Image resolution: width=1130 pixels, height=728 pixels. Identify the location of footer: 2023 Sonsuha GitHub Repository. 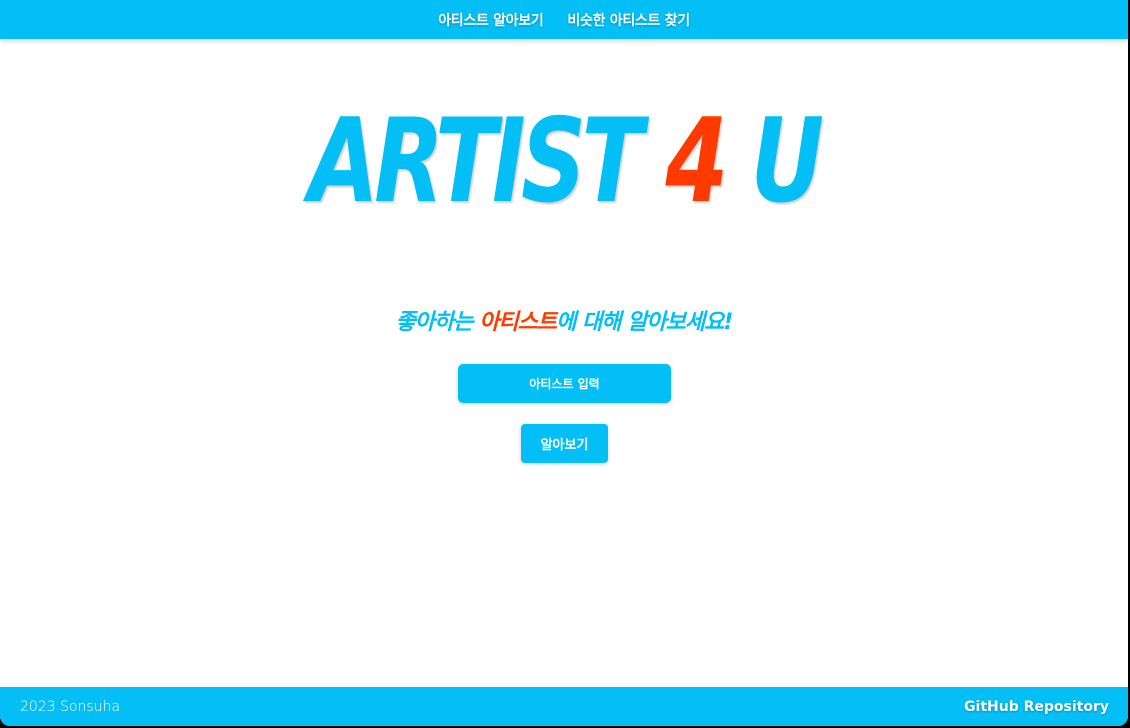
(564, 706).